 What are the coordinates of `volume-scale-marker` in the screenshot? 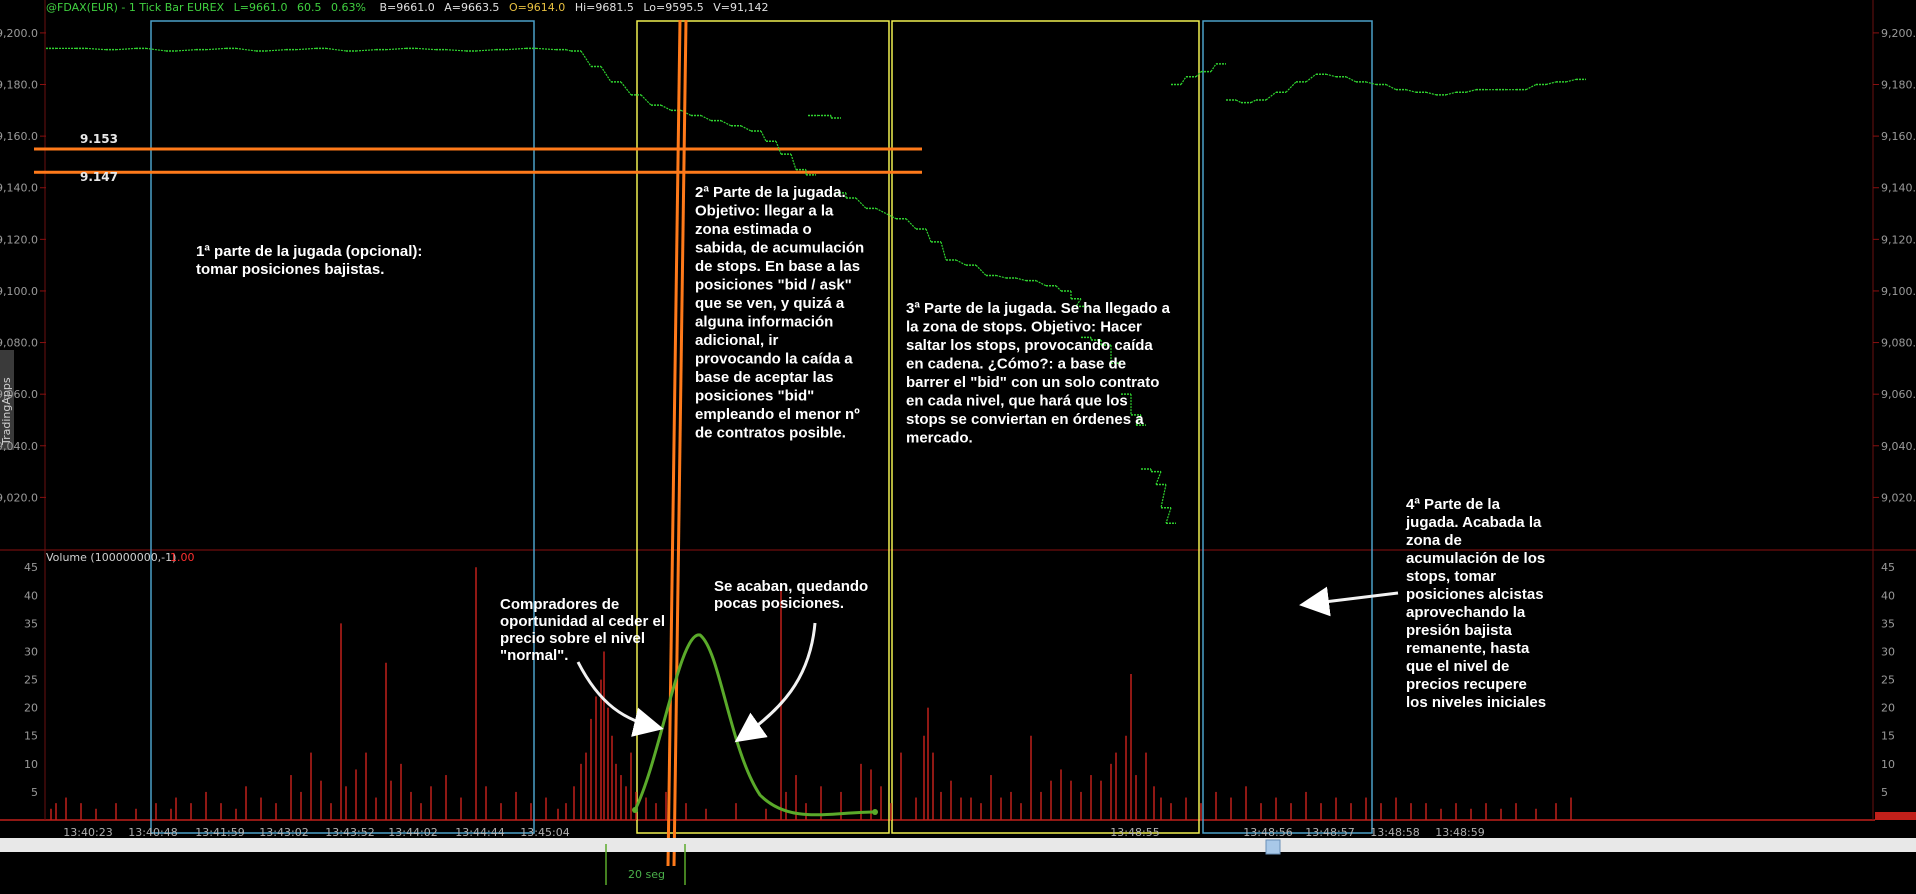 It's located at (1895, 816).